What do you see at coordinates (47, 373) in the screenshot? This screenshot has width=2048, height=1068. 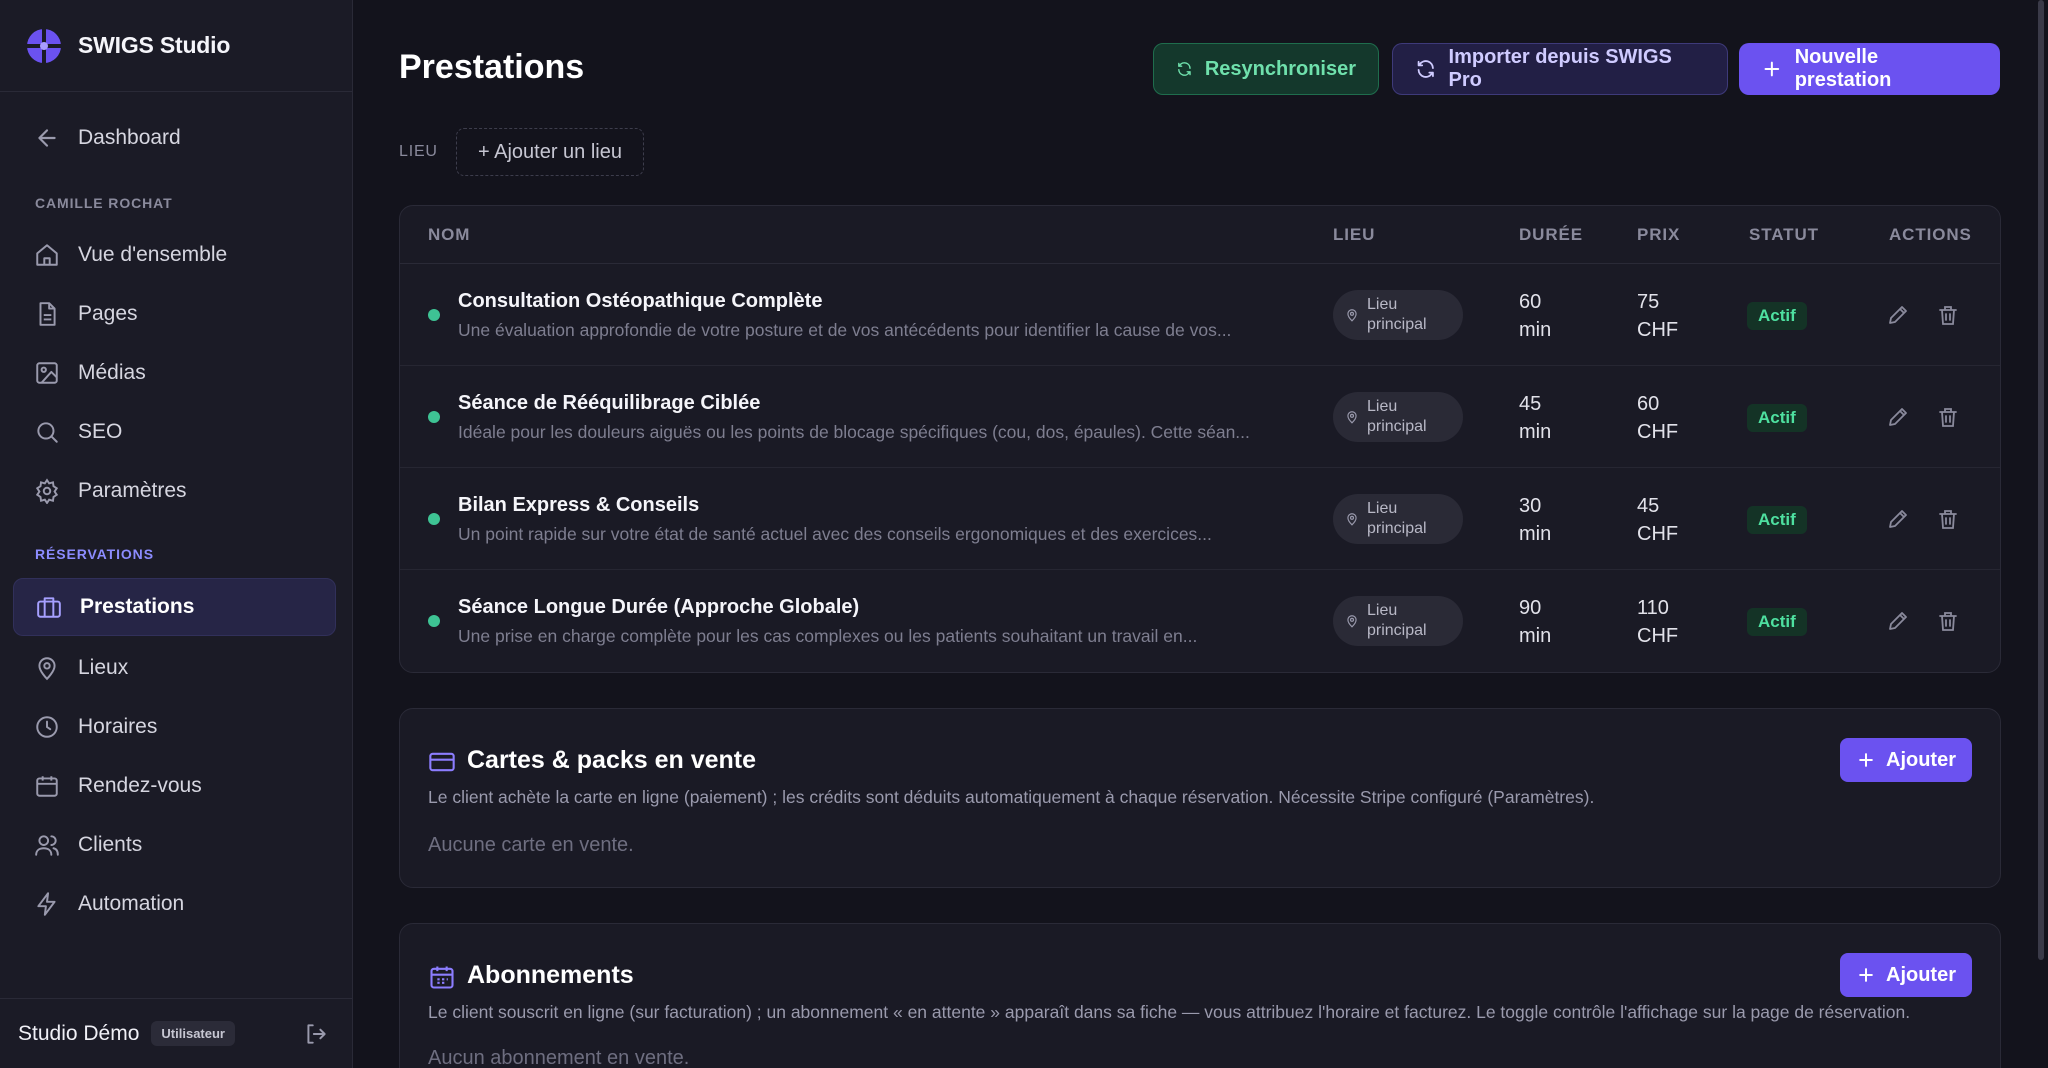 I see `image-icon` at bounding box center [47, 373].